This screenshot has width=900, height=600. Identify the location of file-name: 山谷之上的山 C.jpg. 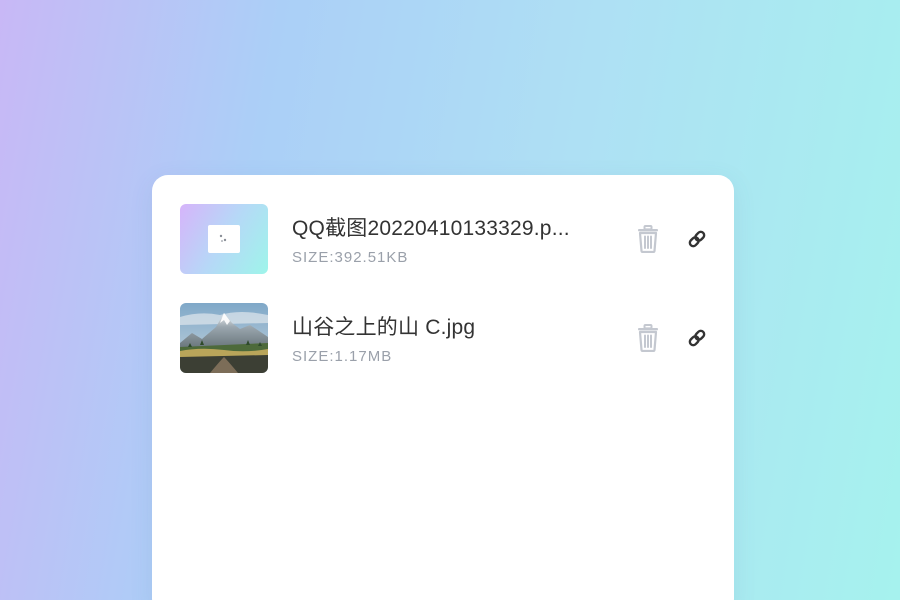
(384, 327).